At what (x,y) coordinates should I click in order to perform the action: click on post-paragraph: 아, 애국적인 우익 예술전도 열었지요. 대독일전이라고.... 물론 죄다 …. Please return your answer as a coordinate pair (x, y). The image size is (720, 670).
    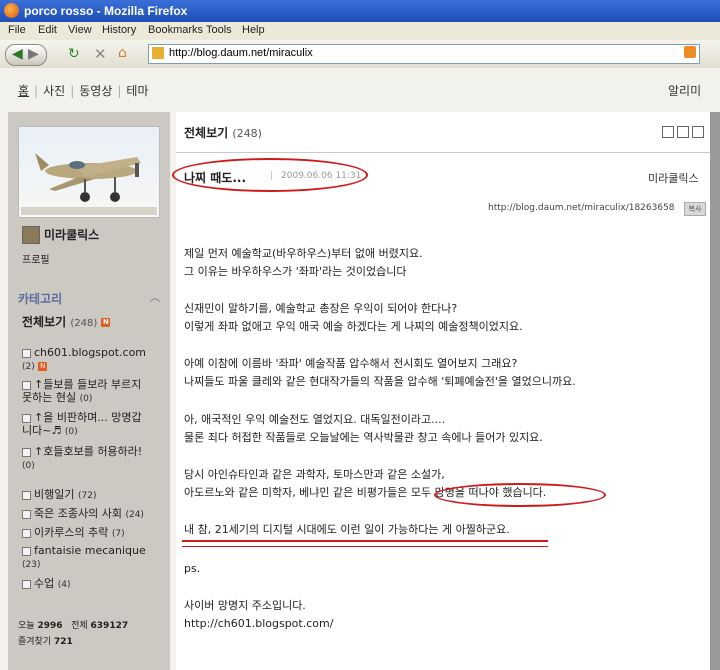
    Looking at the image, I should click on (363, 429).